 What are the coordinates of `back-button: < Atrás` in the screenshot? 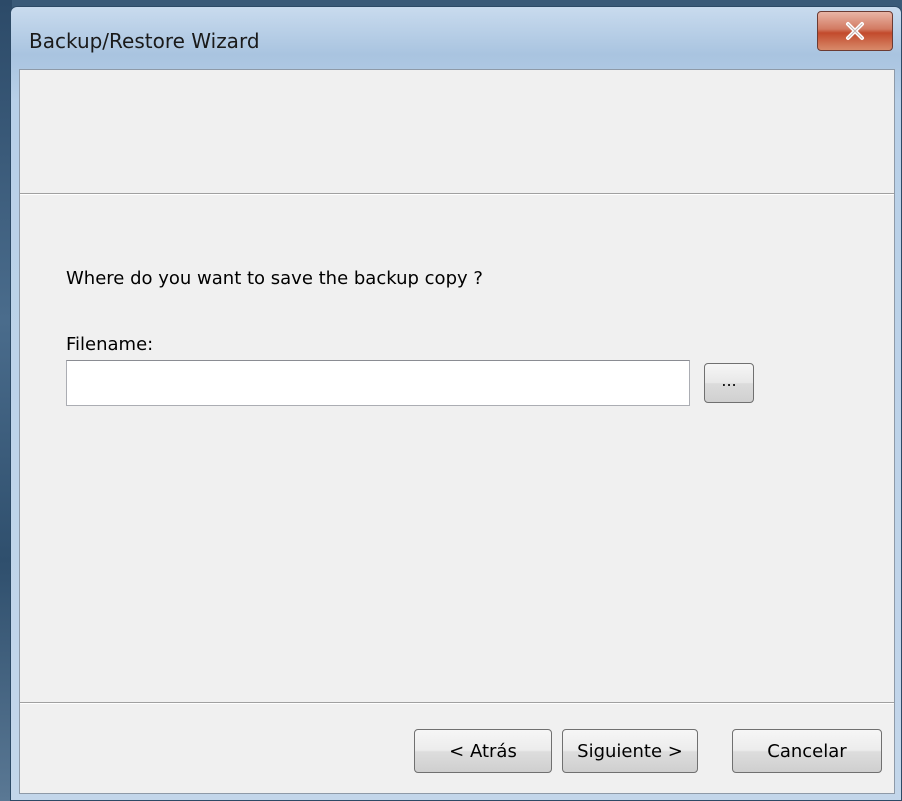 It's located at (483, 751).